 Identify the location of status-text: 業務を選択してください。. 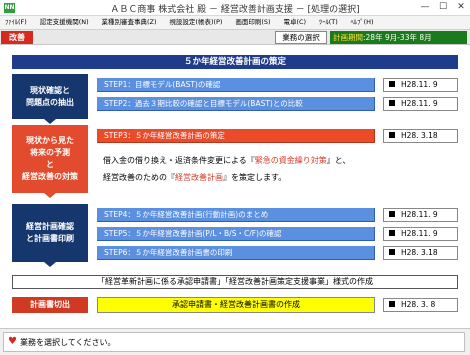
(68, 342).